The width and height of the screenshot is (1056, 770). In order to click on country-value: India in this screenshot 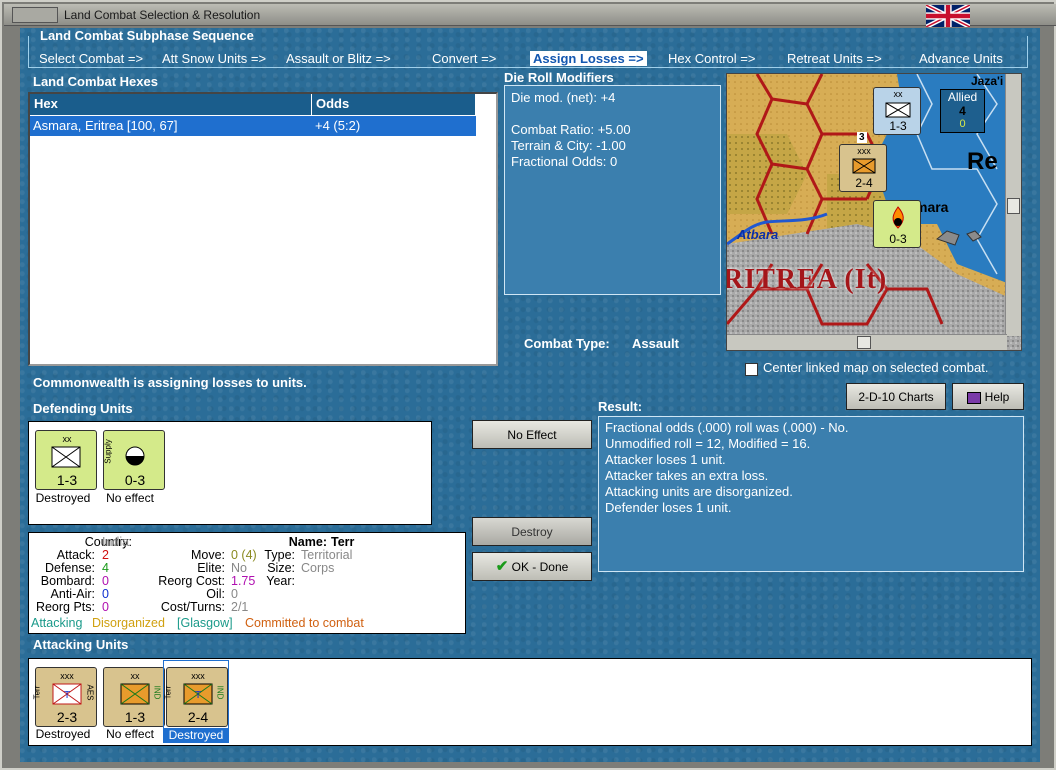, I will do `click(116, 542)`.